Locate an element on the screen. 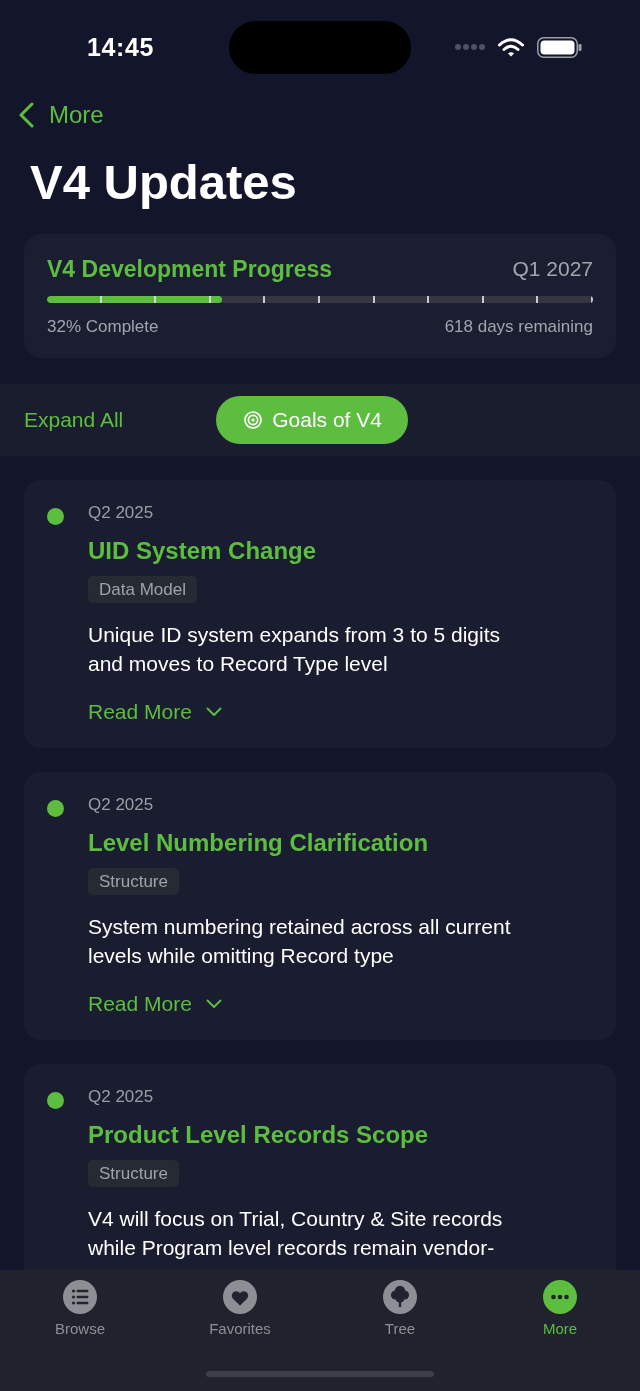  update-description: System numbering retained across all current levels while omitting Record type is located at coordinates (300, 941).